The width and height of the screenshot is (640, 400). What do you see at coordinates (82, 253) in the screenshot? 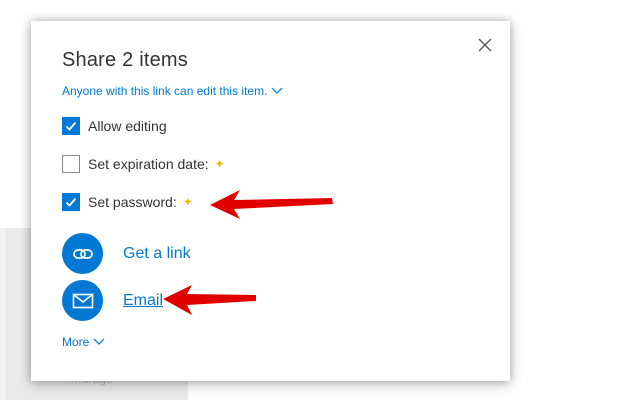
I see `link-icon` at bounding box center [82, 253].